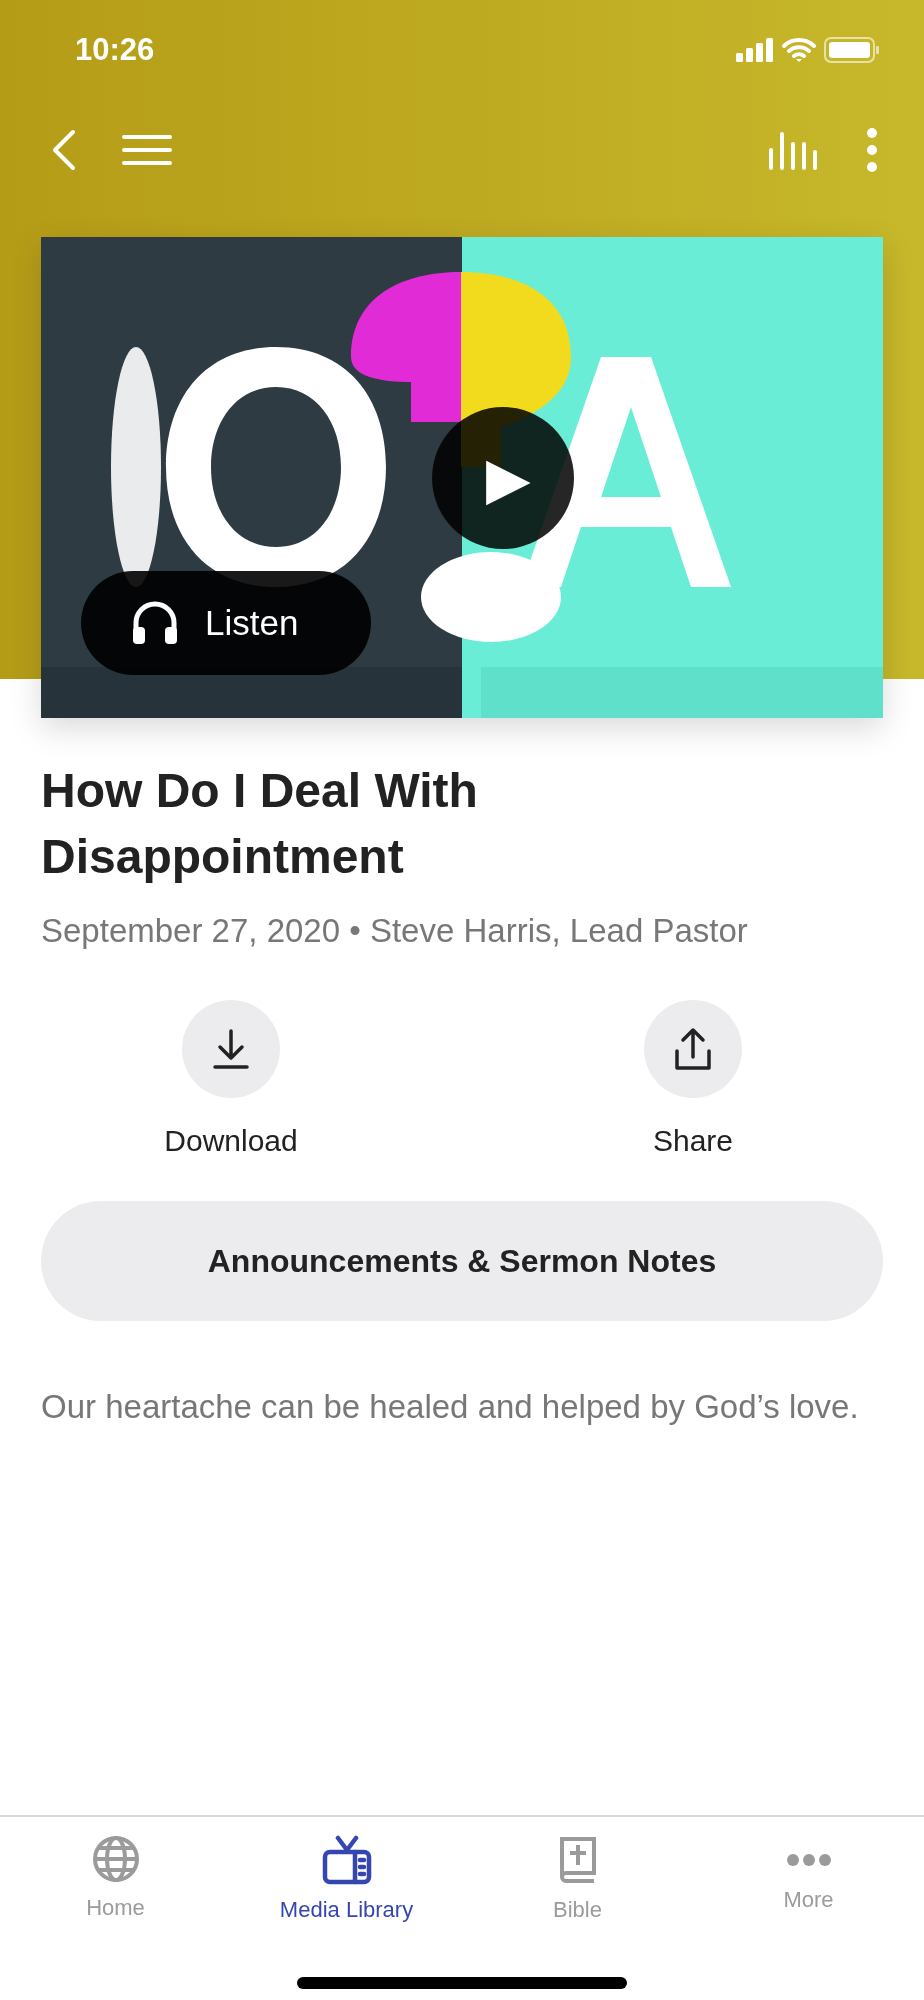 Image resolution: width=924 pixels, height=2000 pixels. Describe the element at coordinates (346, 1860) in the screenshot. I see `tv-icon` at that location.